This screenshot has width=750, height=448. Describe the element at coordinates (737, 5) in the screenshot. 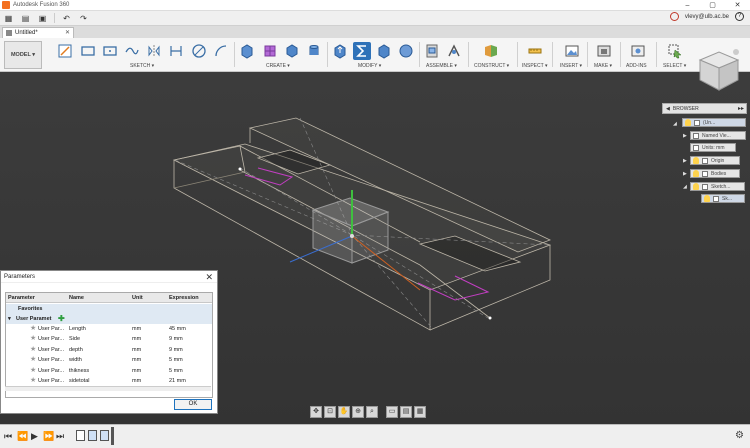

I see `close-window-button: ✕` at that location.